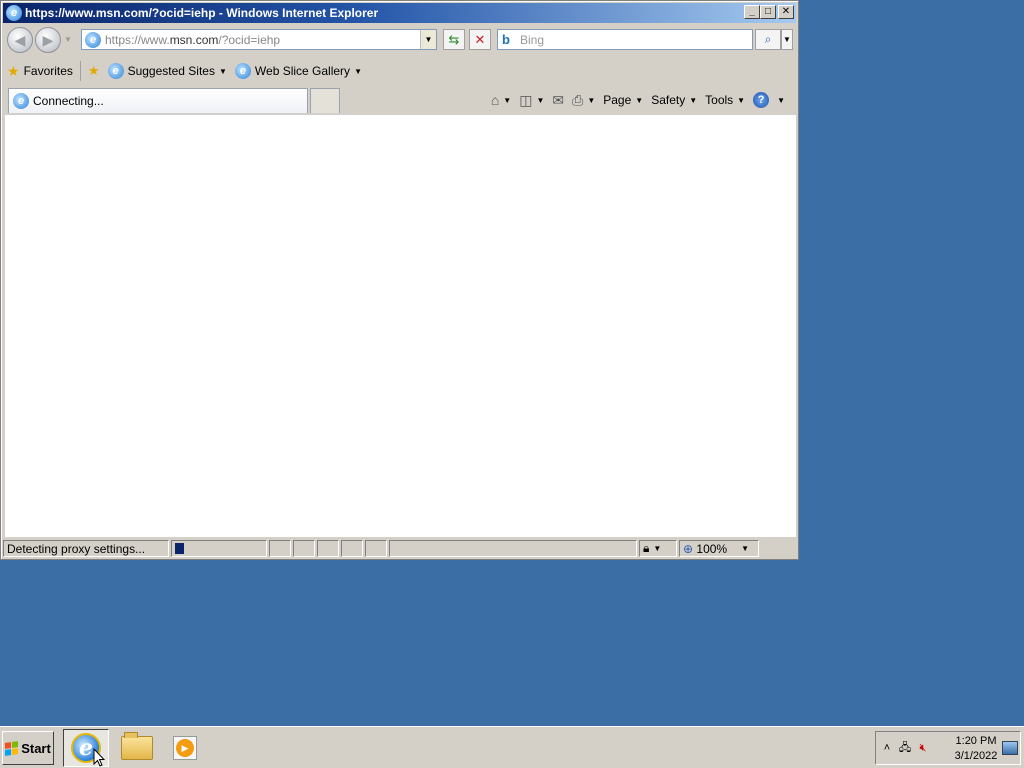 This screenshot has width=1024, height=768. Describe the element at coordinates (1010, 748) in the screenshot. I see `show-desktop-button` at that location.